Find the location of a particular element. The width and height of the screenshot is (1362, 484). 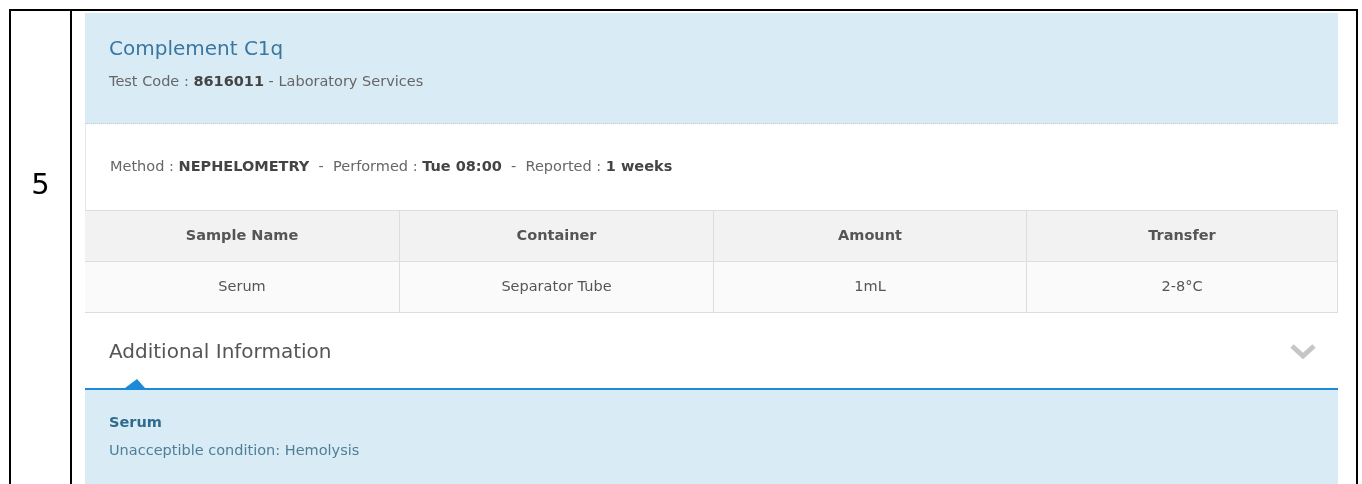

table-cell: Serum is located at coordinates (242, 287).